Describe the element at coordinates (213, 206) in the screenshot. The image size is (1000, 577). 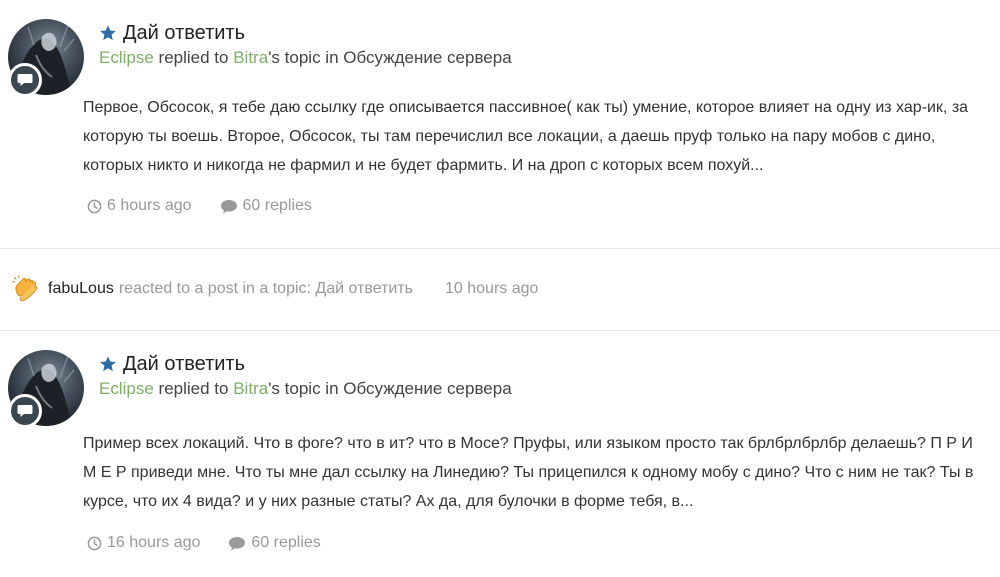
I see `post-meta: 6 hours ago 60 replies` at that location.